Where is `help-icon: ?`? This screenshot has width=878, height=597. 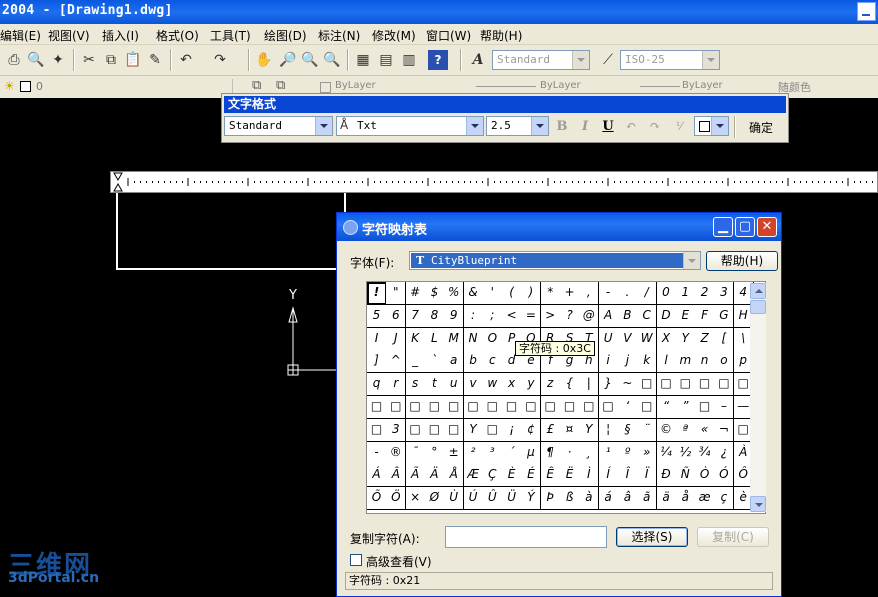 help-icon: ? is located at coordinates (438, 60).